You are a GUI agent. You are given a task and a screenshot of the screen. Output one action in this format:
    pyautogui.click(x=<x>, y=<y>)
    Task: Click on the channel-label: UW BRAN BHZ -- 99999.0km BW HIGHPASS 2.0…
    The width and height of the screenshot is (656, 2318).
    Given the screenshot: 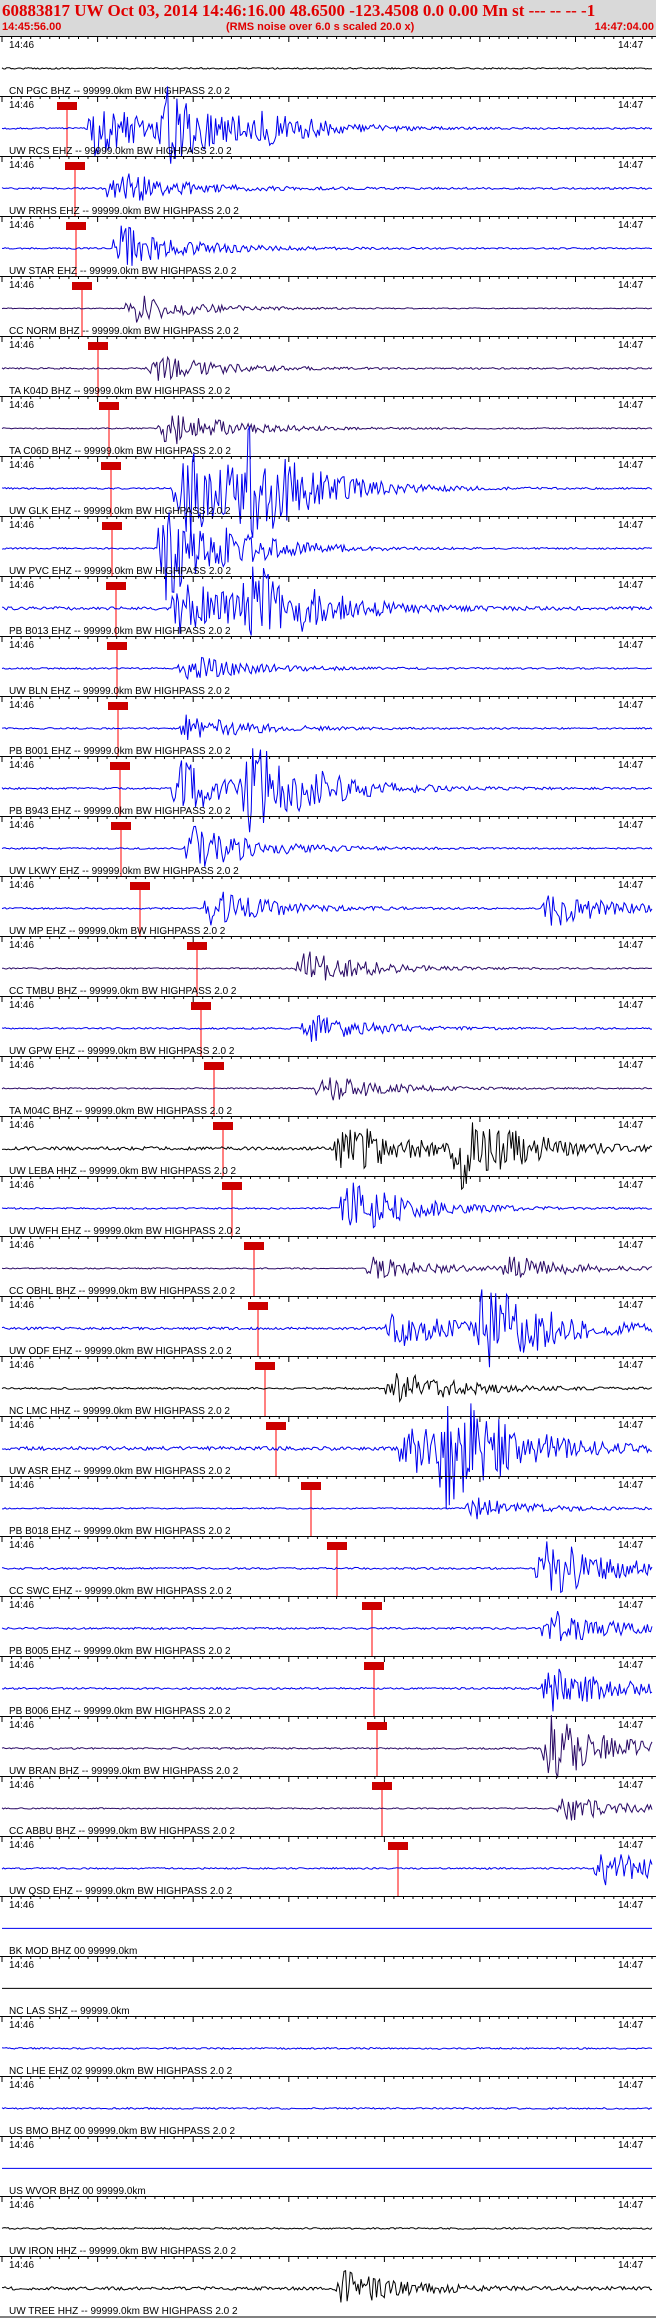 What is the action you would take?
    pyautogui.click(x=124, y=1771)
    